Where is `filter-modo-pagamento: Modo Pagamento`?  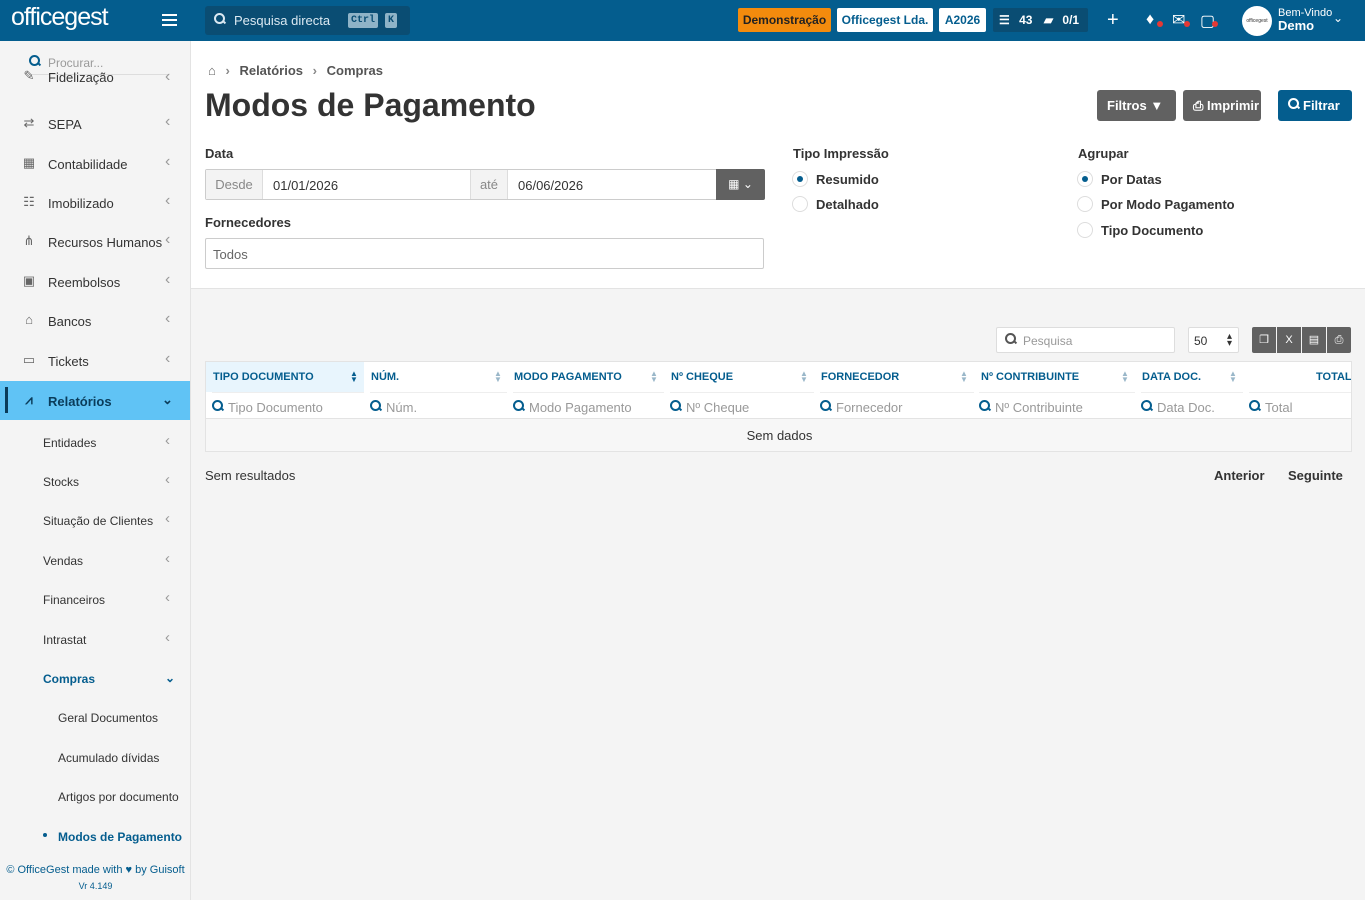
filter-modo-pagamento: Modo Pagamento is located at coordinates (588, 405).